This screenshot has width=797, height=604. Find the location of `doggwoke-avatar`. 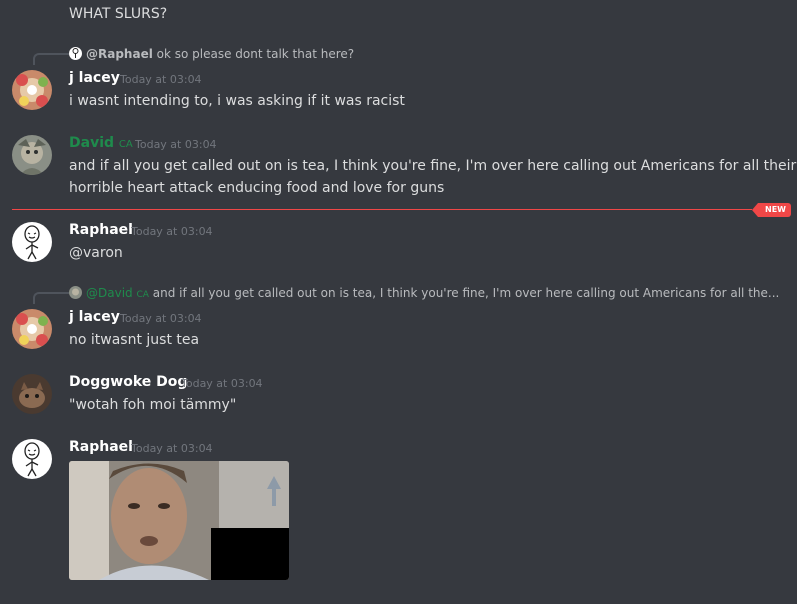

doggwoke-avatar is located at coordinates (32, 394).